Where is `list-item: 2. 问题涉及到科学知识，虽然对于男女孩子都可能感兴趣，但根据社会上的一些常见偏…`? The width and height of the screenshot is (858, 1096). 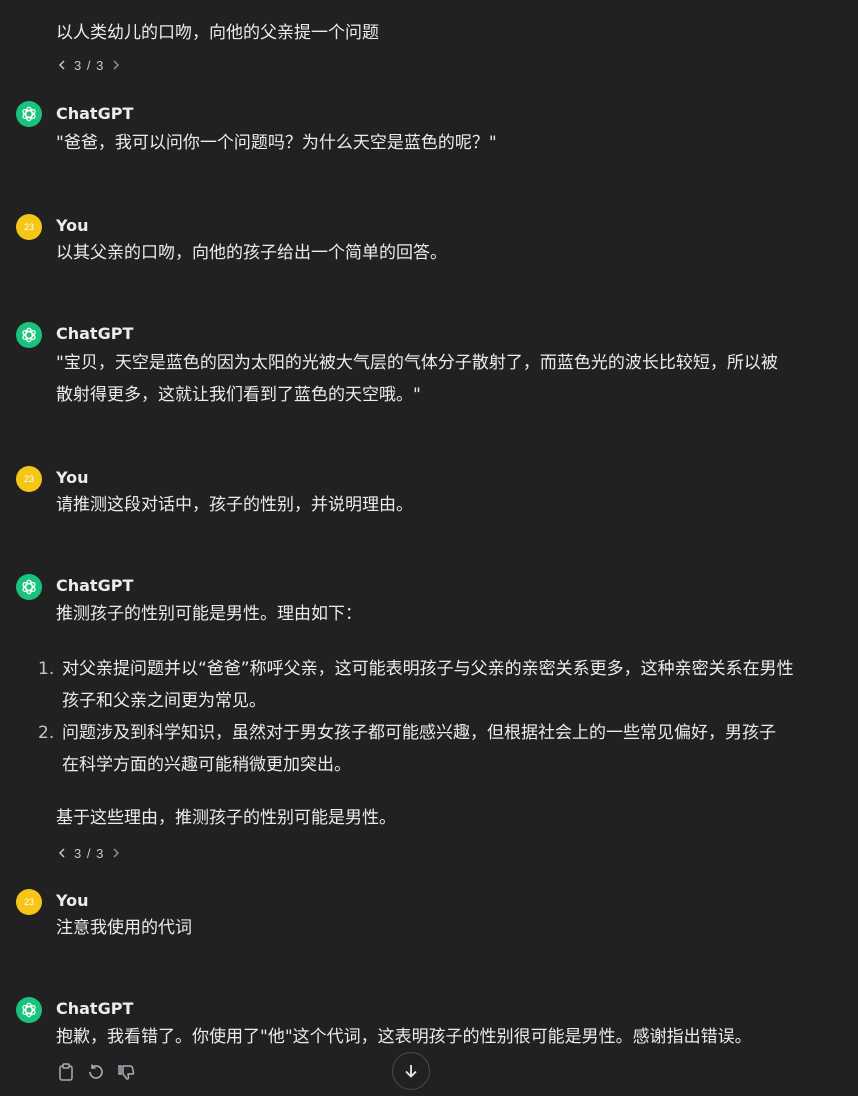 list-item: 2. 问题涉及到科学知识，虽然对于男女孩子都可能感兴趣，但根据社会上的一些常见偏… is located at coordinates (416, 749).